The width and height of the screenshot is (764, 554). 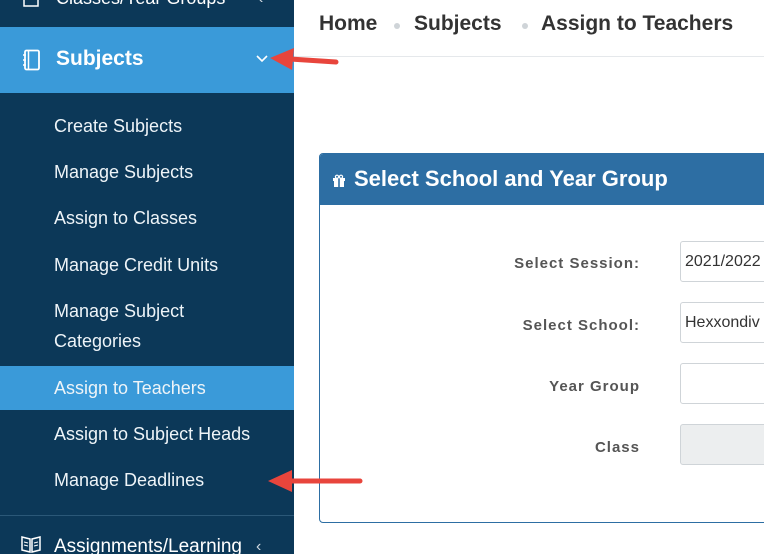 I want to click on school-value: Hexxondiv, so click(x=722, y=322).